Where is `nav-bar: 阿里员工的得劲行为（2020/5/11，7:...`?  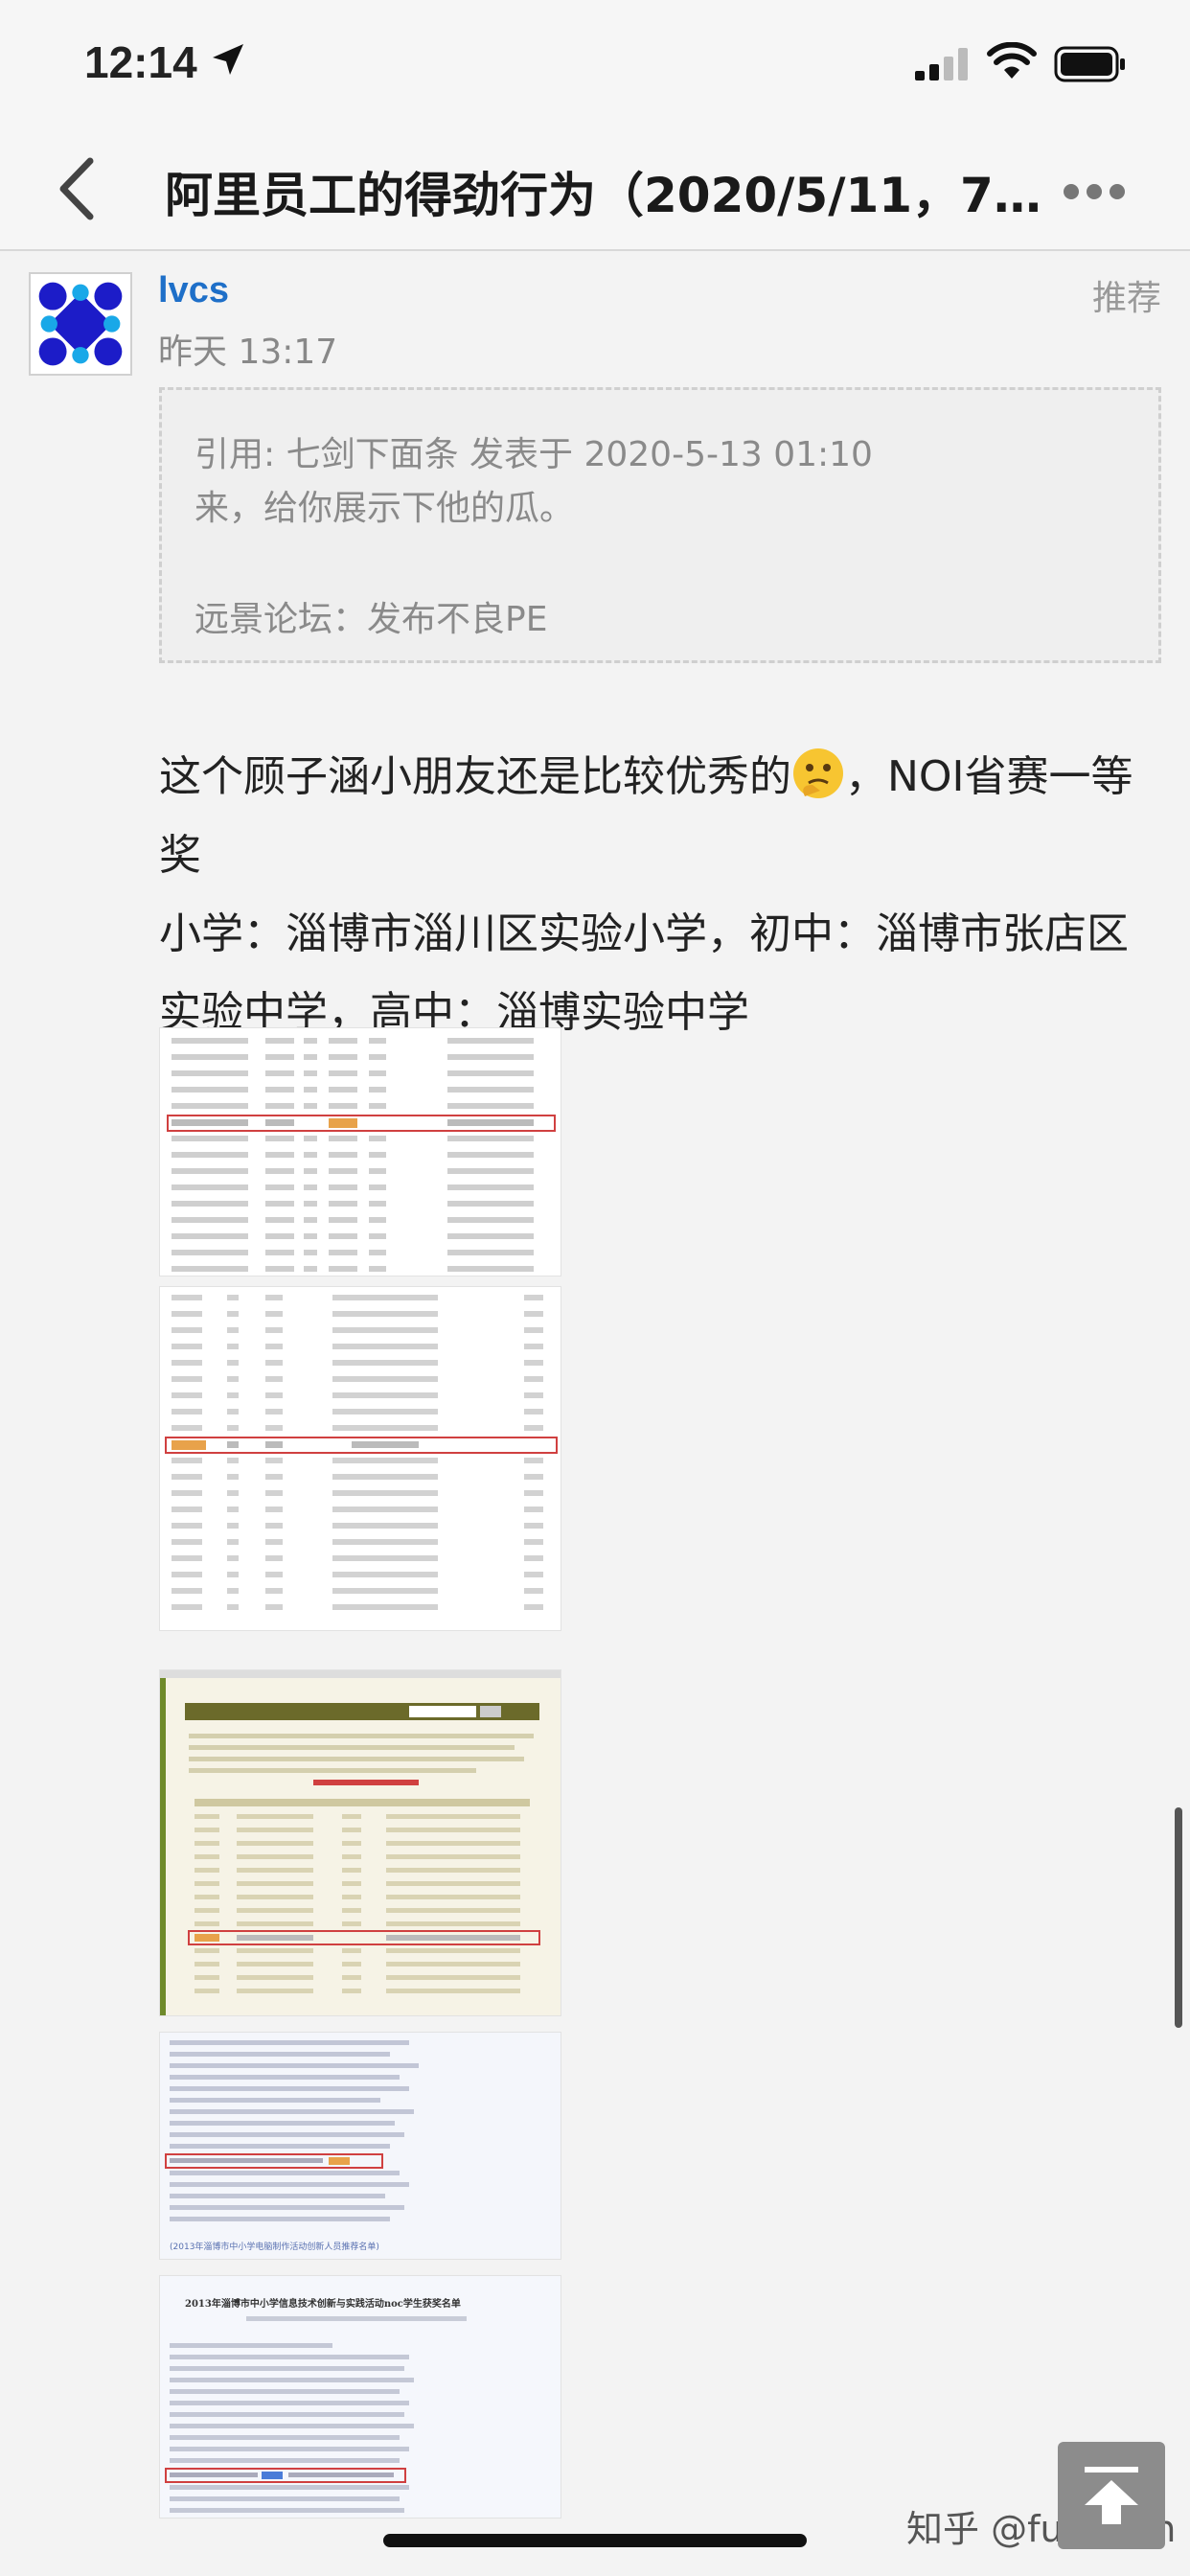 nav-bar: 阿里员工的得劲行为（2020/5/11，7:... is located at coordinates (595, 188).